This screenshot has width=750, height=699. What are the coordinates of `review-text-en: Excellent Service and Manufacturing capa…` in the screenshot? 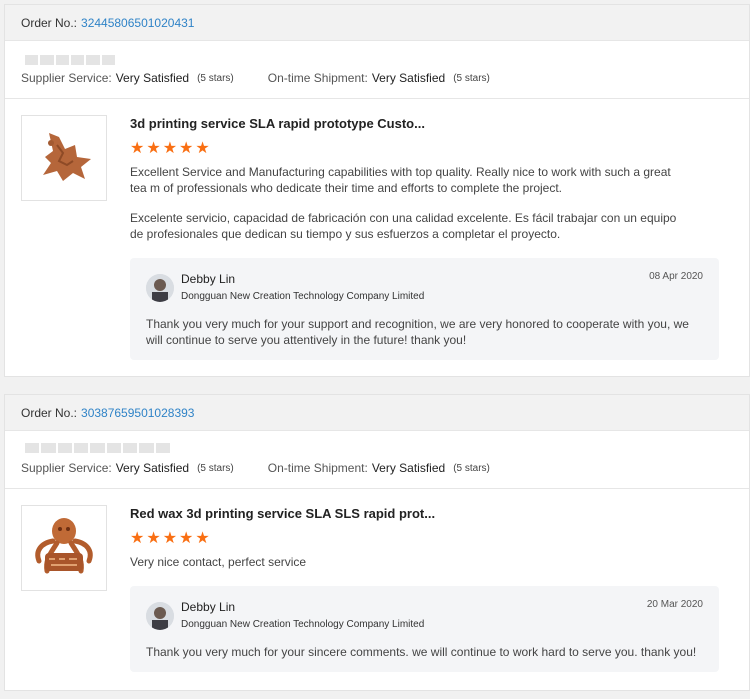 It's located at (400, 180).